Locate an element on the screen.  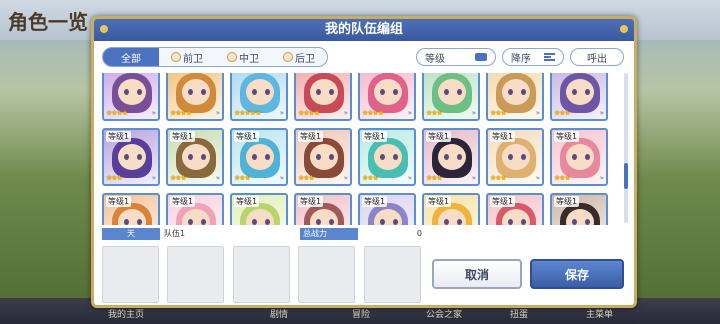
call-button: 呼出 is located at coordinates (597, 57).